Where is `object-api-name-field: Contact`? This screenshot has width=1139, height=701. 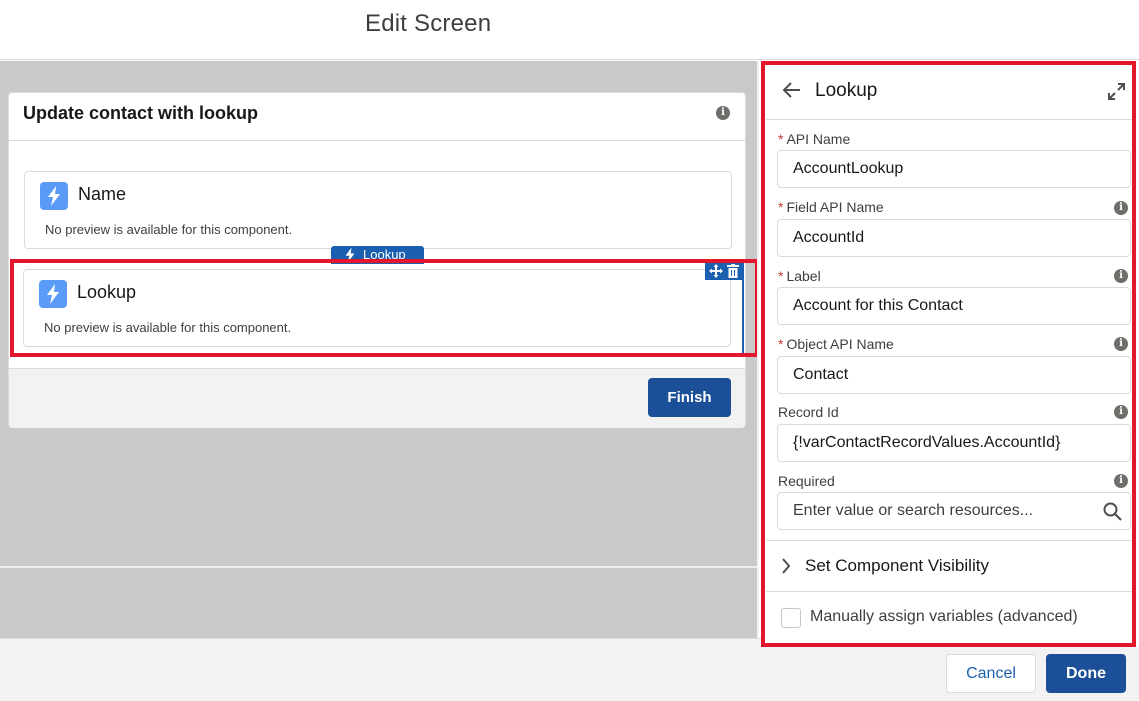 object-api-name-field: Contact is located at coordinates (954, 375).